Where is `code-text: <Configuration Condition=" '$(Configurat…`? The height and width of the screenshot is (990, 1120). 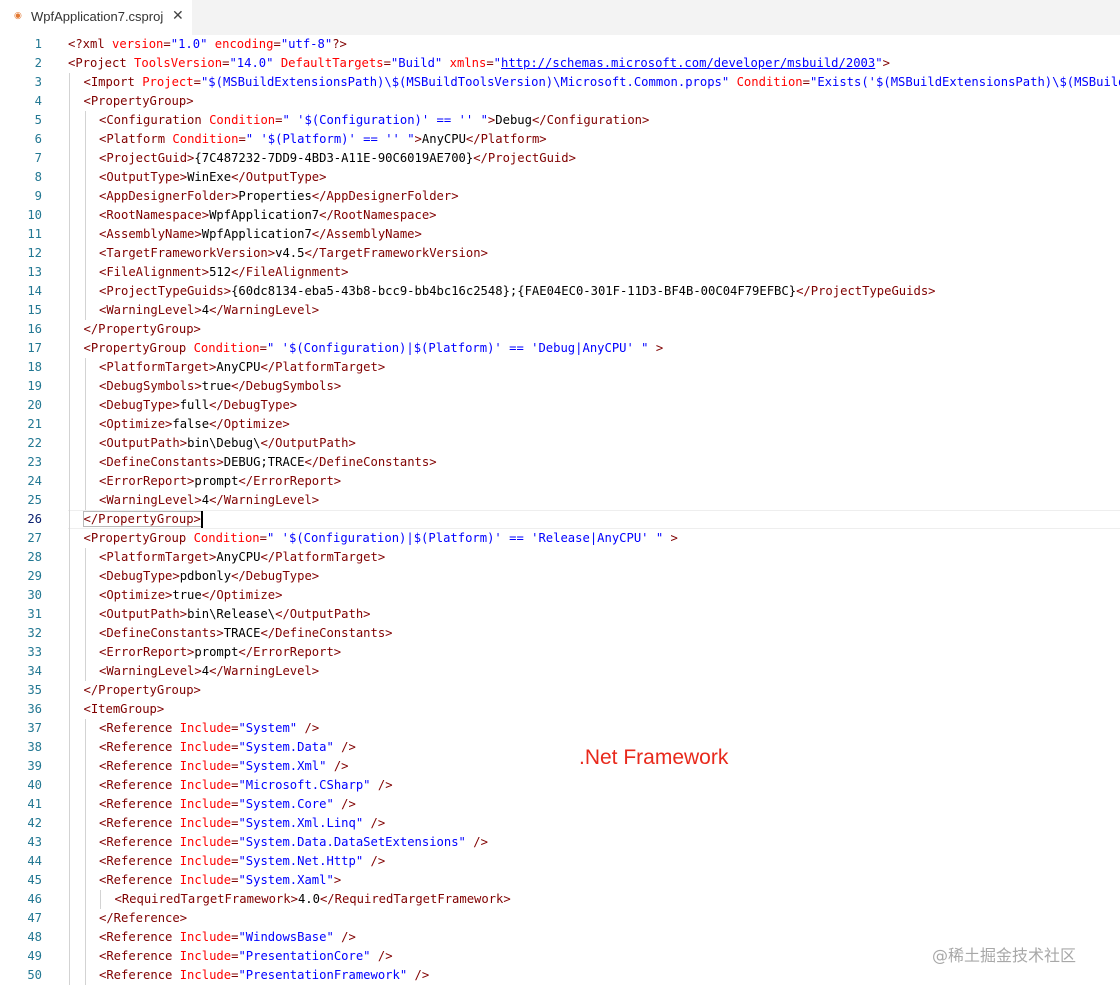 code-text: <Configuration Condition=" '$(Configurat… is located at coordinates (374, 120).